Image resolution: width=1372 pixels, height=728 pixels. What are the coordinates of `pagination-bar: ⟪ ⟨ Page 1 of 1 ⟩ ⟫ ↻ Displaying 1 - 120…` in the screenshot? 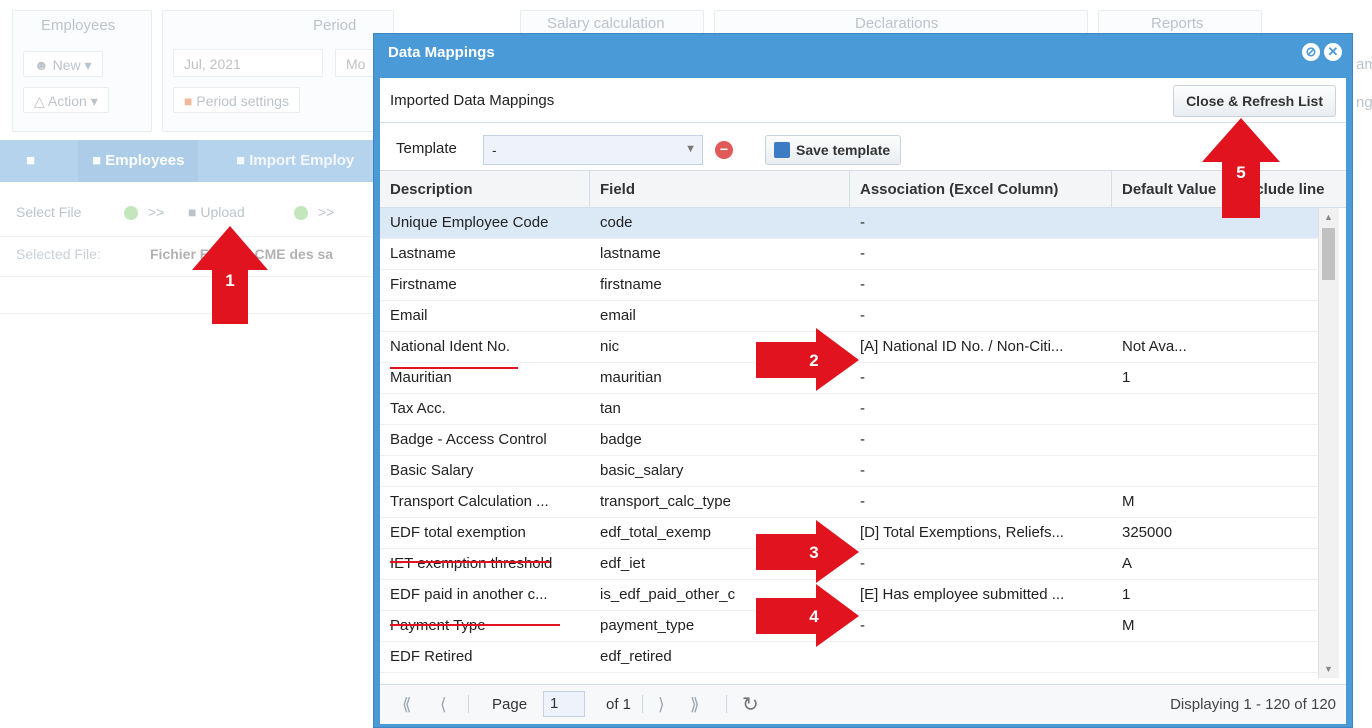 It's located at (863, 704).